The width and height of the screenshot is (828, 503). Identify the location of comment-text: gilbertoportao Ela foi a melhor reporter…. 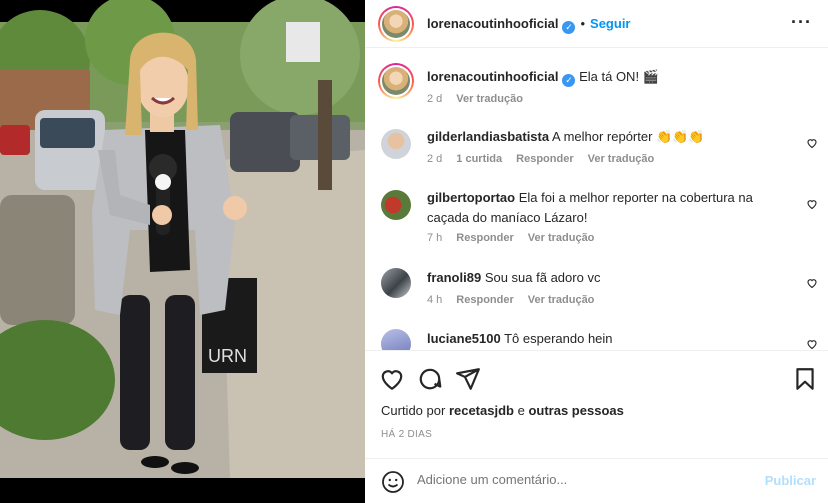
(607, 208).